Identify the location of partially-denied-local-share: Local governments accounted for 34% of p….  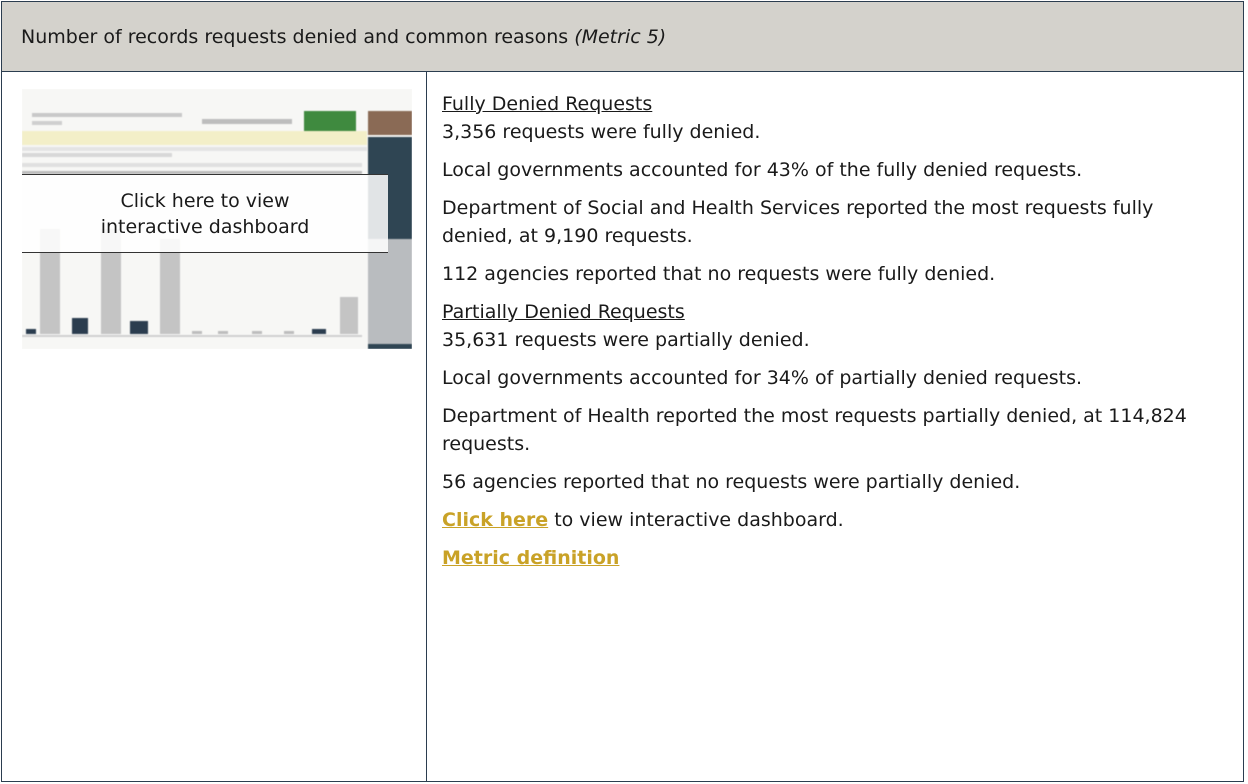
(762, 378).